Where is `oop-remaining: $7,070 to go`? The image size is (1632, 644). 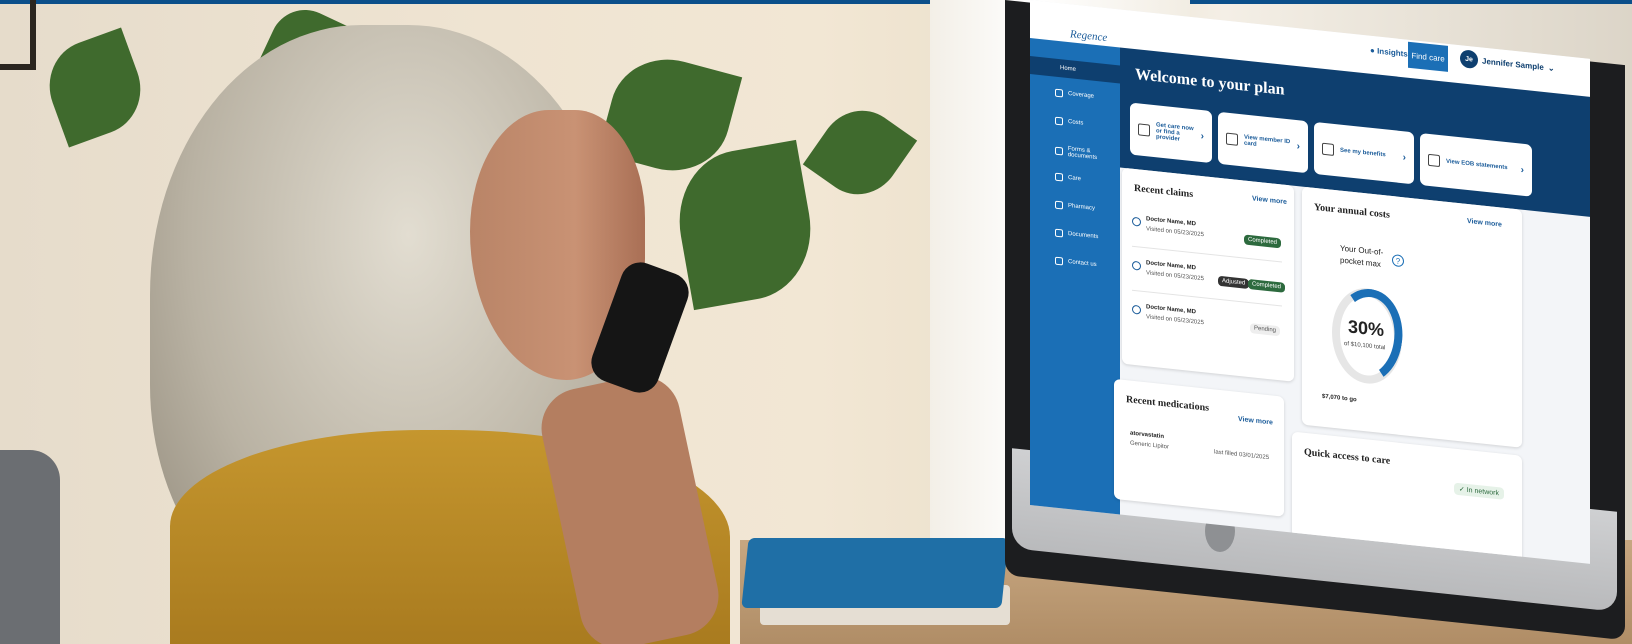 oop-remaining: $7,070 to go is located at coordinates (1339, 398).